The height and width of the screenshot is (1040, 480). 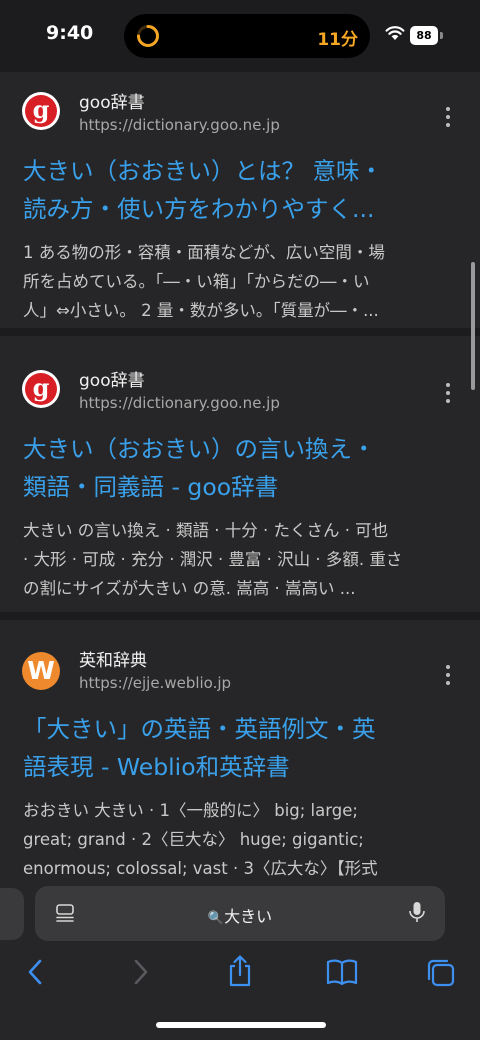 What do you see at coordinates (240, 971) in the screenshot?
I see `share-icon` at bounding box center [240, 971].